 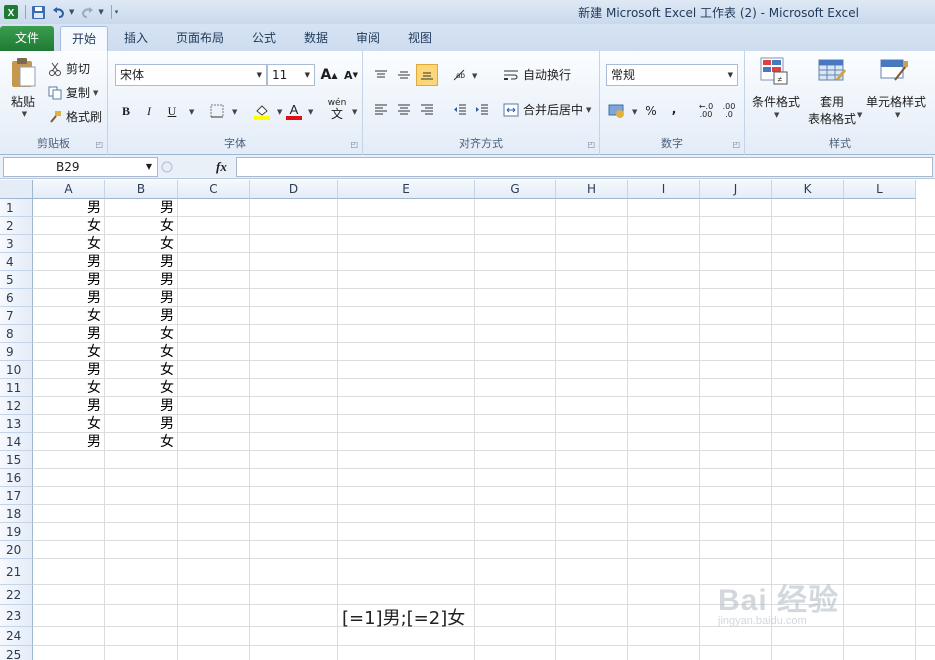 What do you see at coordinates (337, 109) in the screenshot?
I see `phonetic-button: wén 文` at bounding box center [337, 109].